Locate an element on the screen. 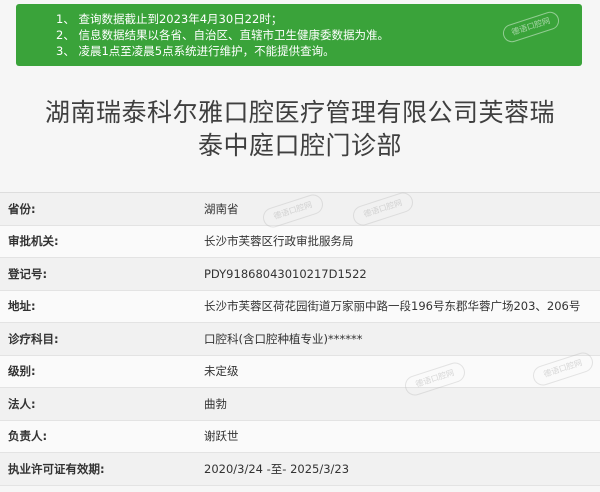 The height and width of the screenshot is (492, 600). treatment-subjects-label: 诊疗科目: is located at coordinates (33, 338).